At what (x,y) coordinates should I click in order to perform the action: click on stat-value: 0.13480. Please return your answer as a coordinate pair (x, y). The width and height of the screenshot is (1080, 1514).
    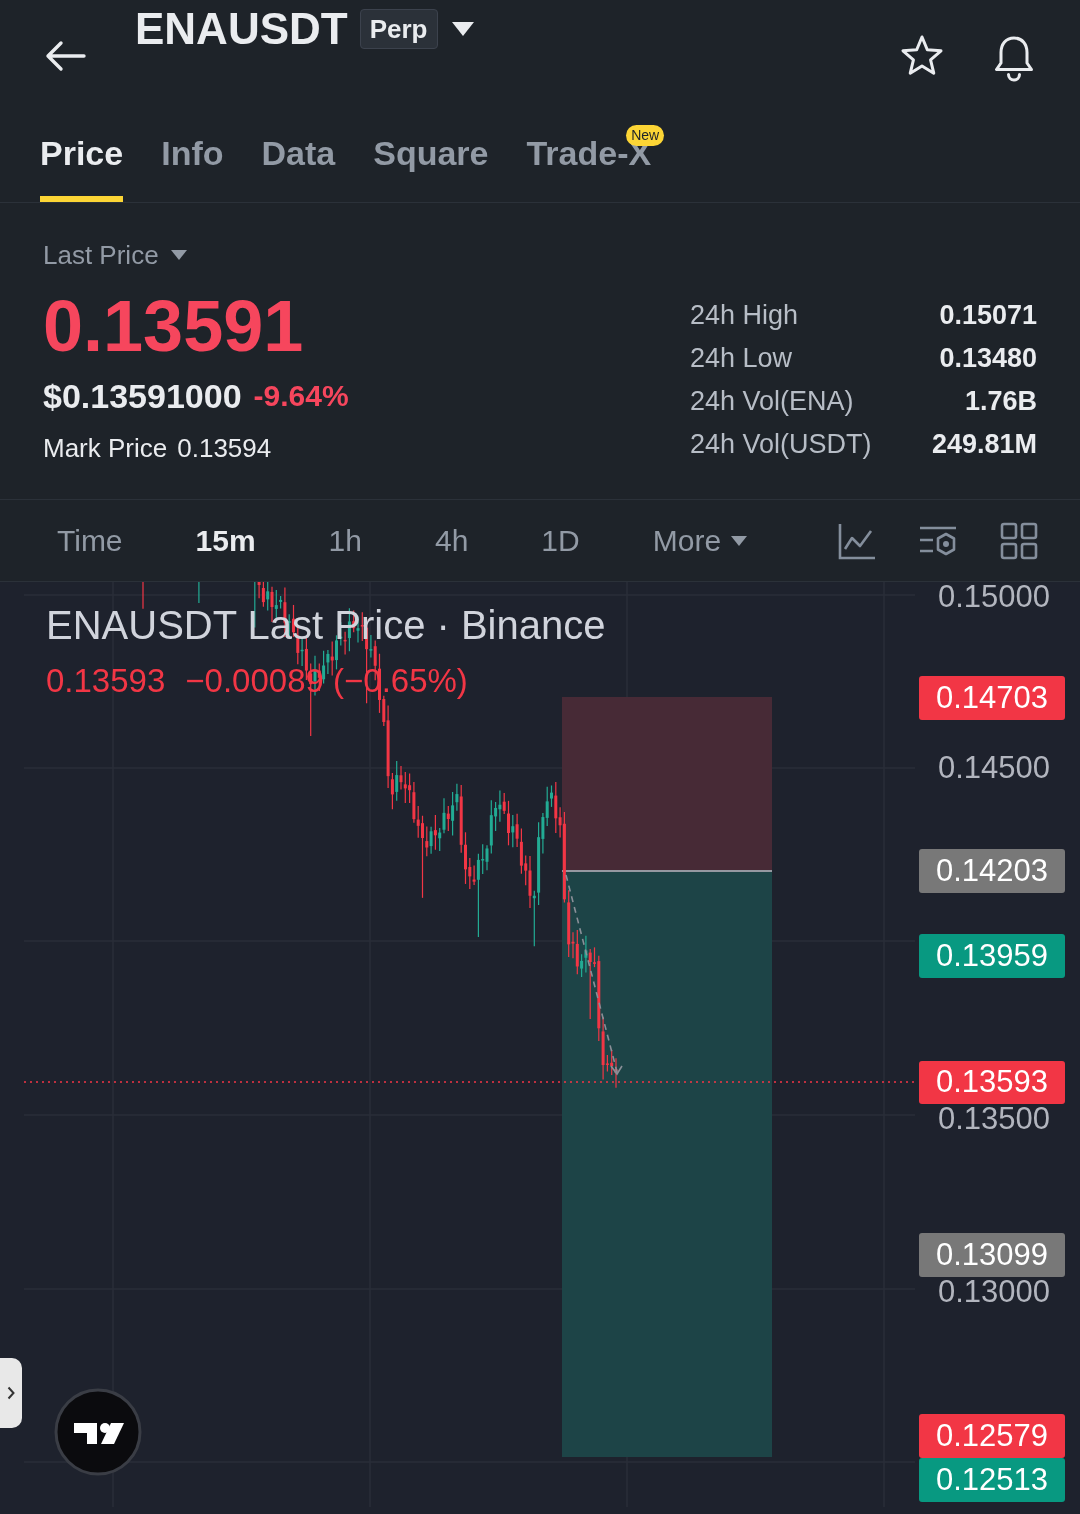
    Looking at the image, I should click on (987, 358).